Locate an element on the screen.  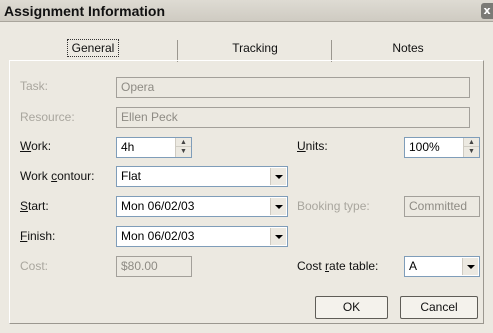
start-label-accel: S is located at coordinates (24, 206).